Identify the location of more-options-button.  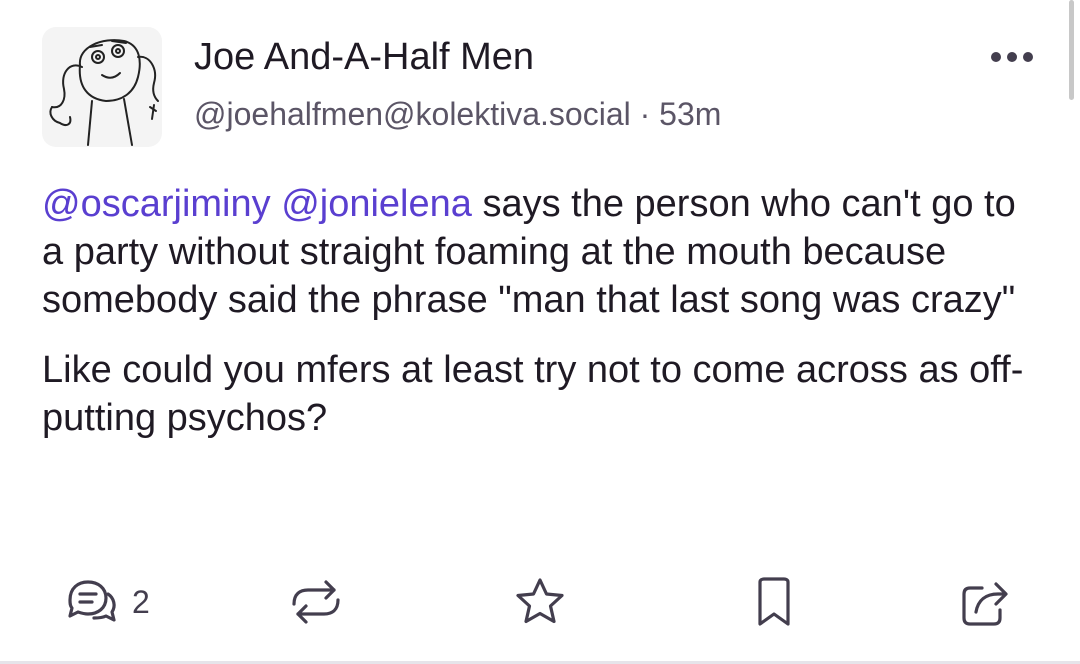
(1012, 57).